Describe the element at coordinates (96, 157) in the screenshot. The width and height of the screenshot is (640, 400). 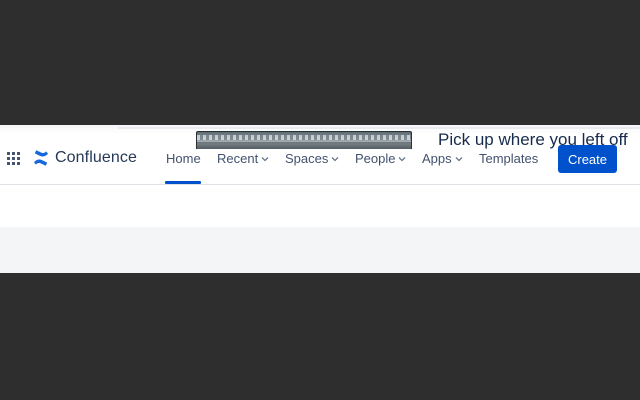
I see `app-name: Confluence` at that location.